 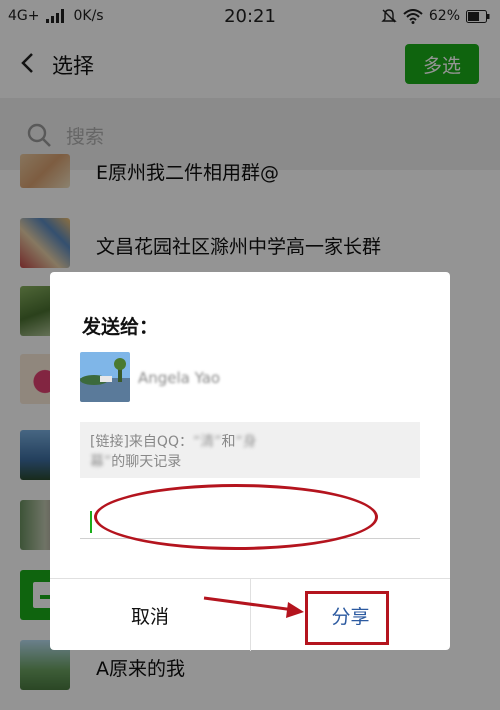 What do you see at coordinates (105, 377) in the screenshot?
I see `recipient-avatar` at bounding box center [105, 377].